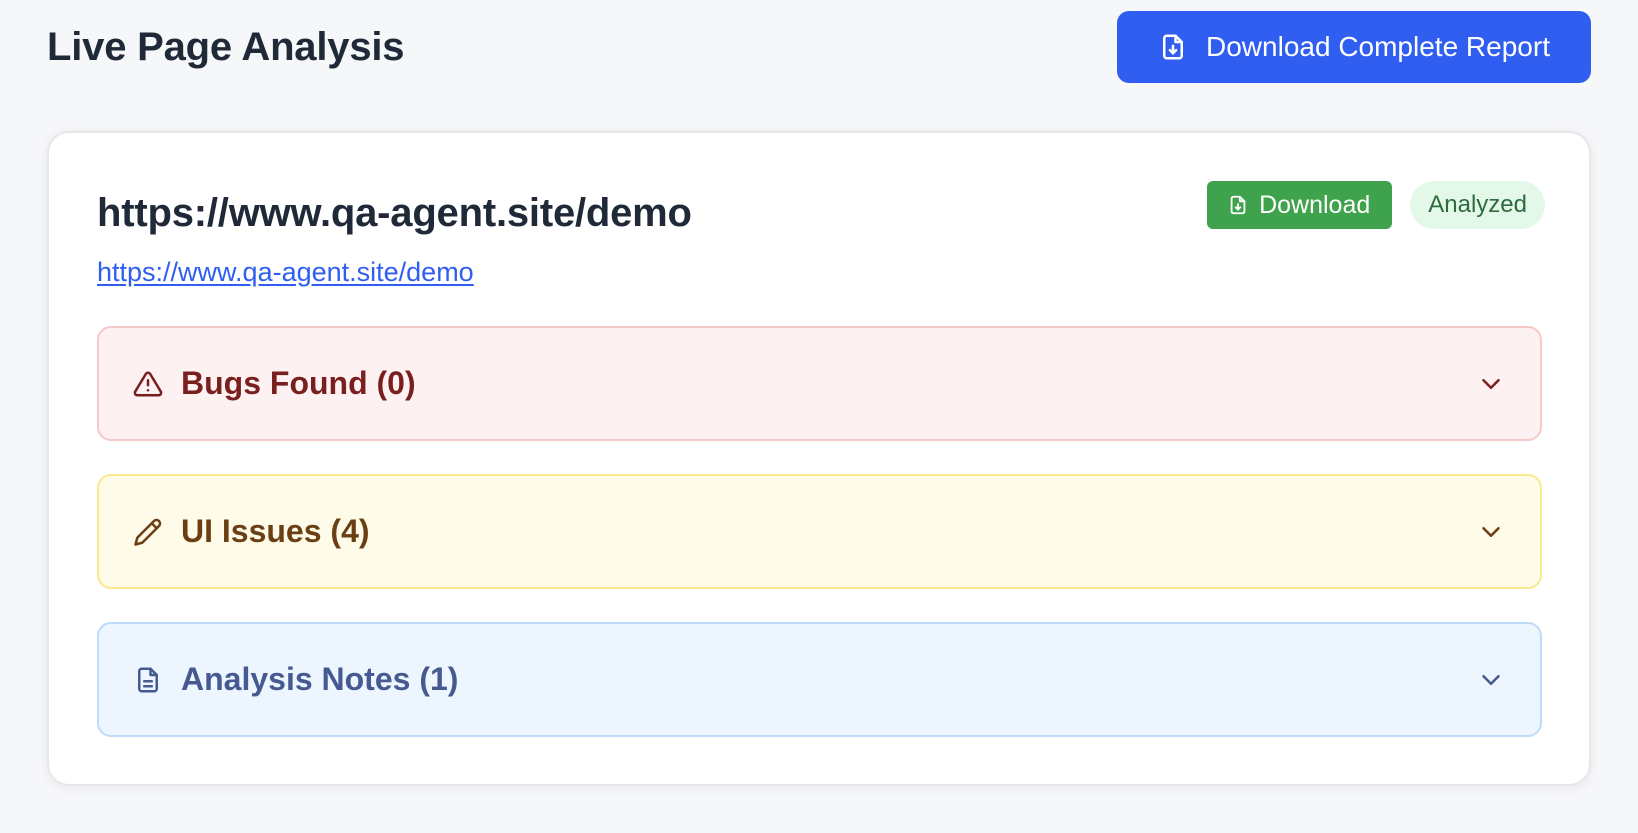 The width and height of the screenshot is (1638, 833). Describe the element at coordinates (298, 383) in the screenshot. I see `section-label: Bugs Found (0)` at that location.